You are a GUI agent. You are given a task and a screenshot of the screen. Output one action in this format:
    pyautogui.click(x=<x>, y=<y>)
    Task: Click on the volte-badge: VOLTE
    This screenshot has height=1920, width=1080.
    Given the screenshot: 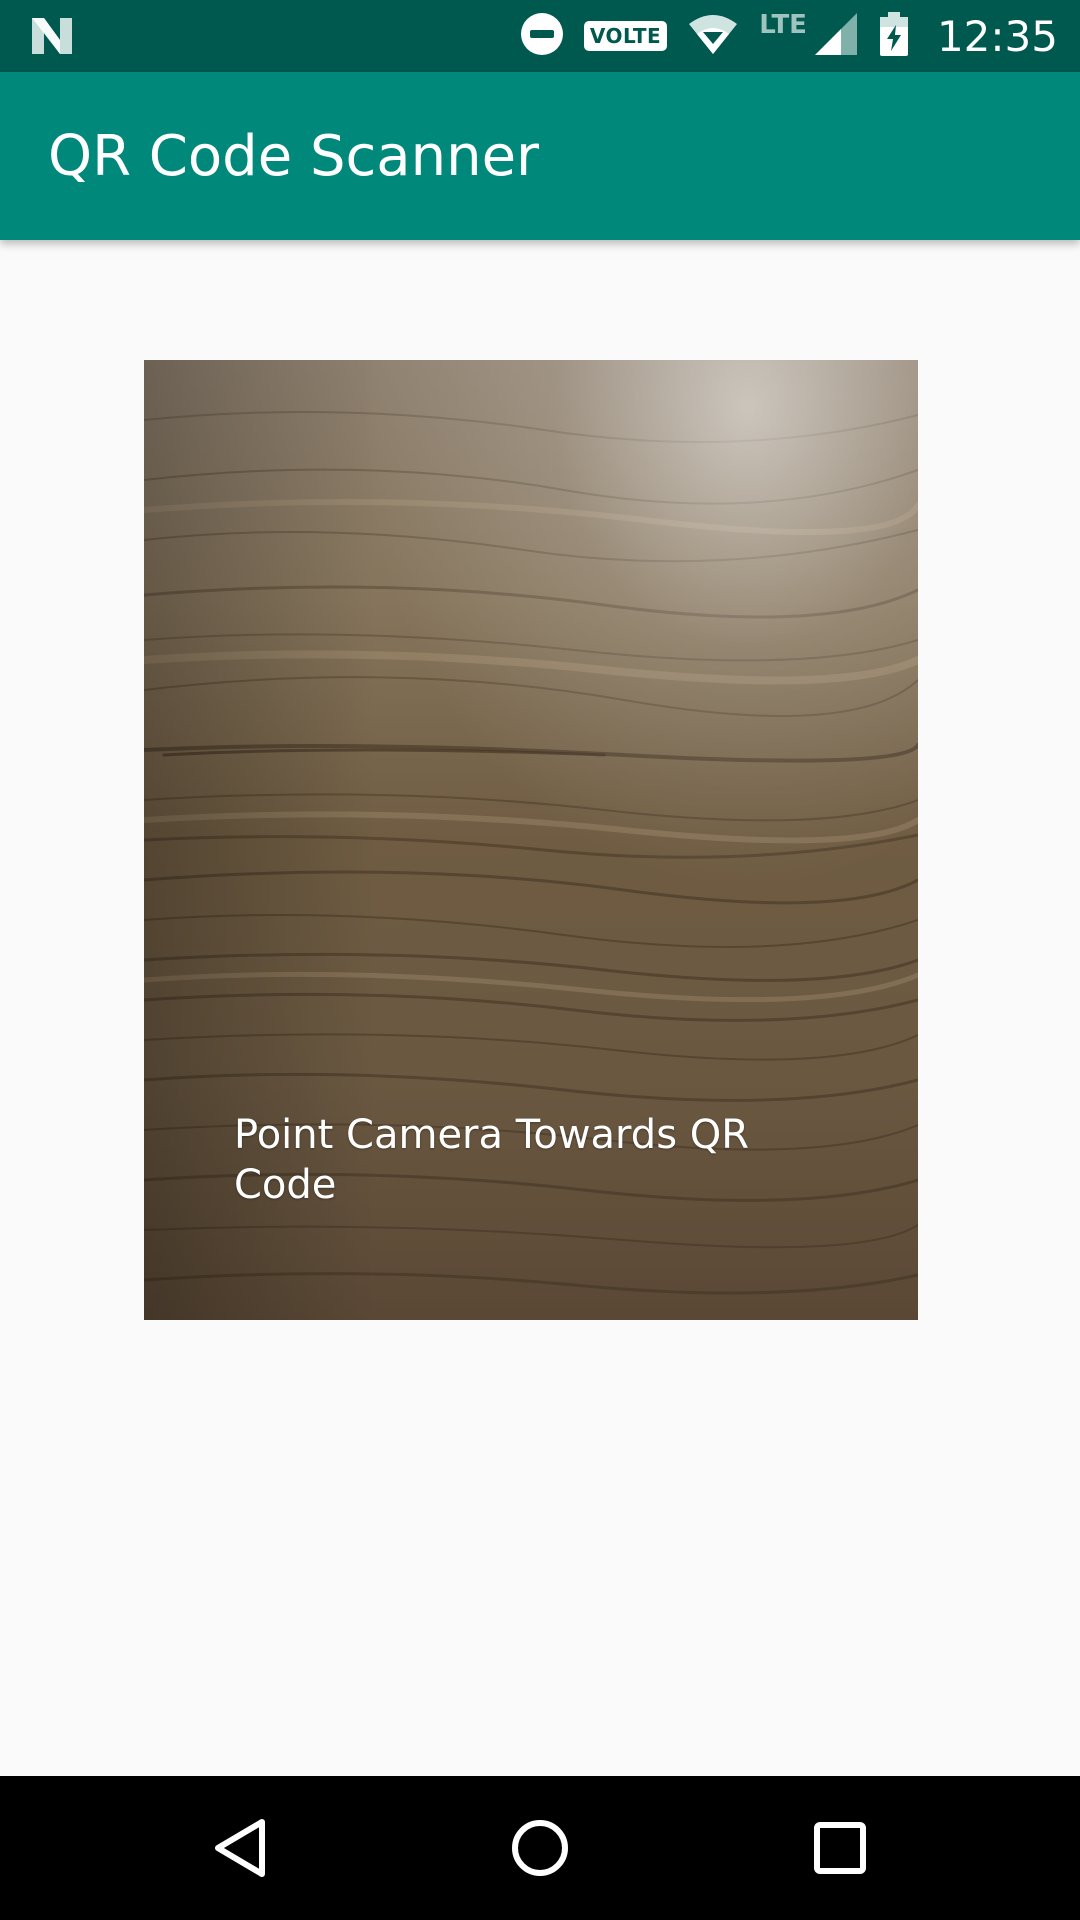 What is the action you would take?
    pyautogui.click(x=625, y=36)
    